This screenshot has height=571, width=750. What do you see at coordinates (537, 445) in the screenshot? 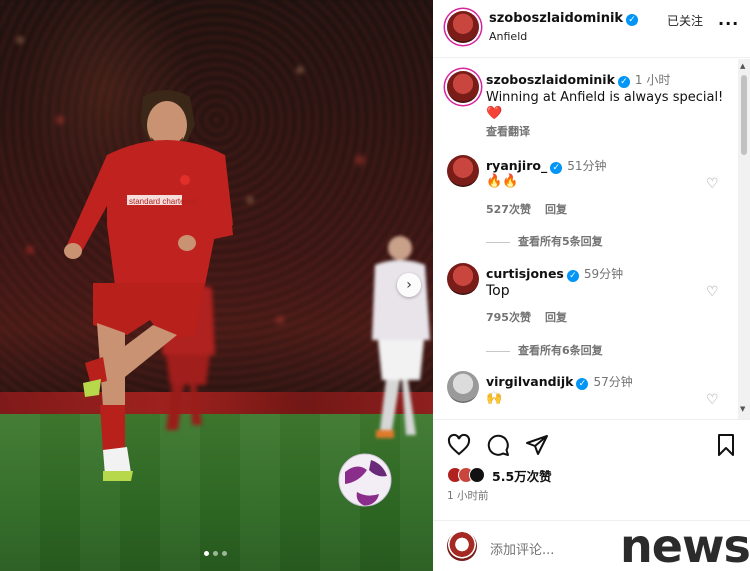
I see `share-send-icon` at bounding box center [537, 445].